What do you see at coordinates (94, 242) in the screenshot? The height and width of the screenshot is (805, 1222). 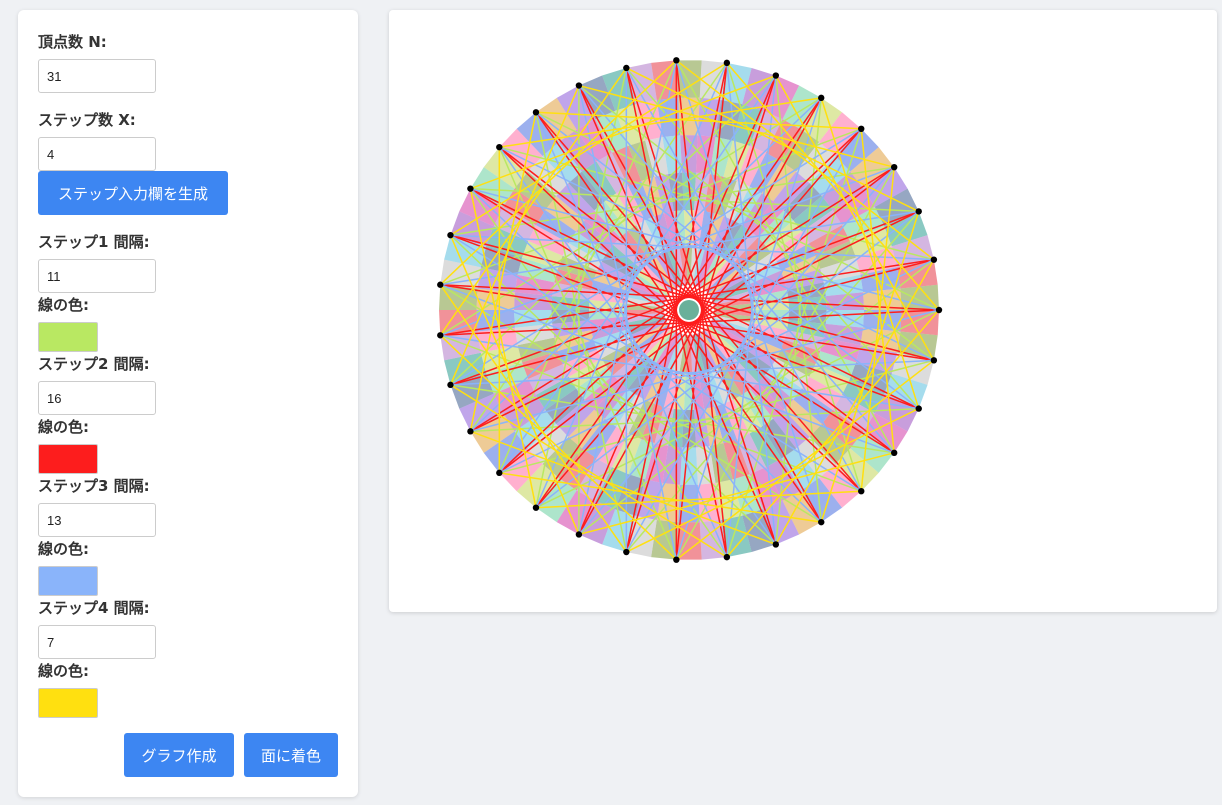 I see `step1-interval-label: ステップ1 間隔:` at bounding box center [94, 242].